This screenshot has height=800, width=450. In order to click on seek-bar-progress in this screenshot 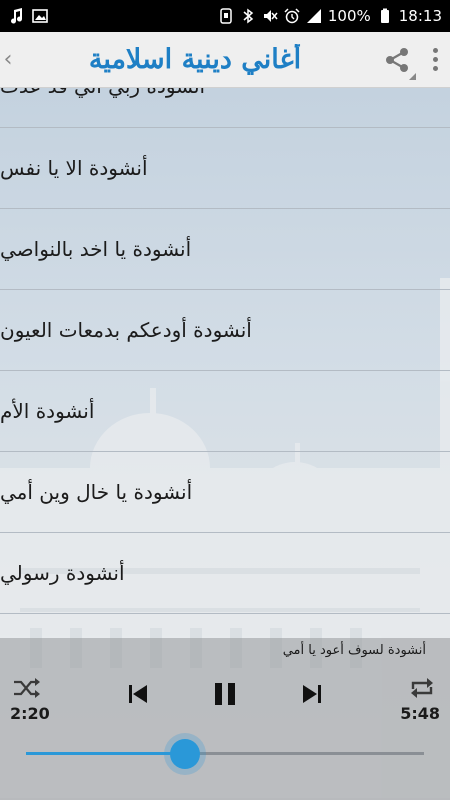, I will do `click(106, 753)`.